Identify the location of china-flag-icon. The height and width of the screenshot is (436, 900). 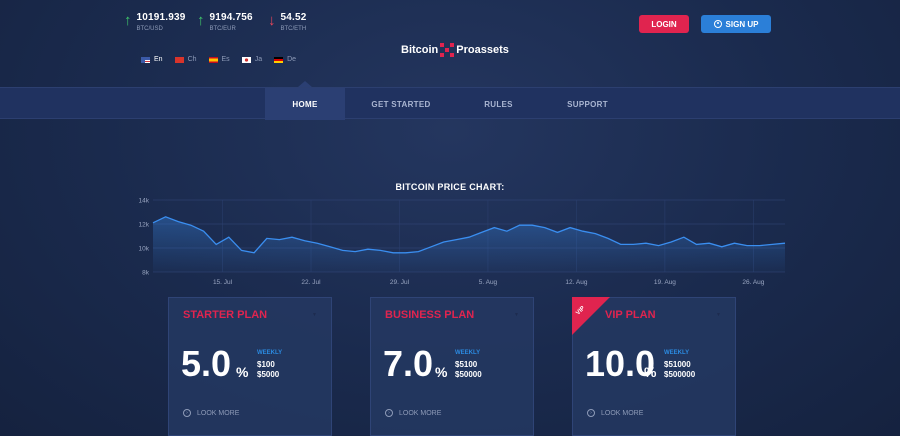
(179, 59).